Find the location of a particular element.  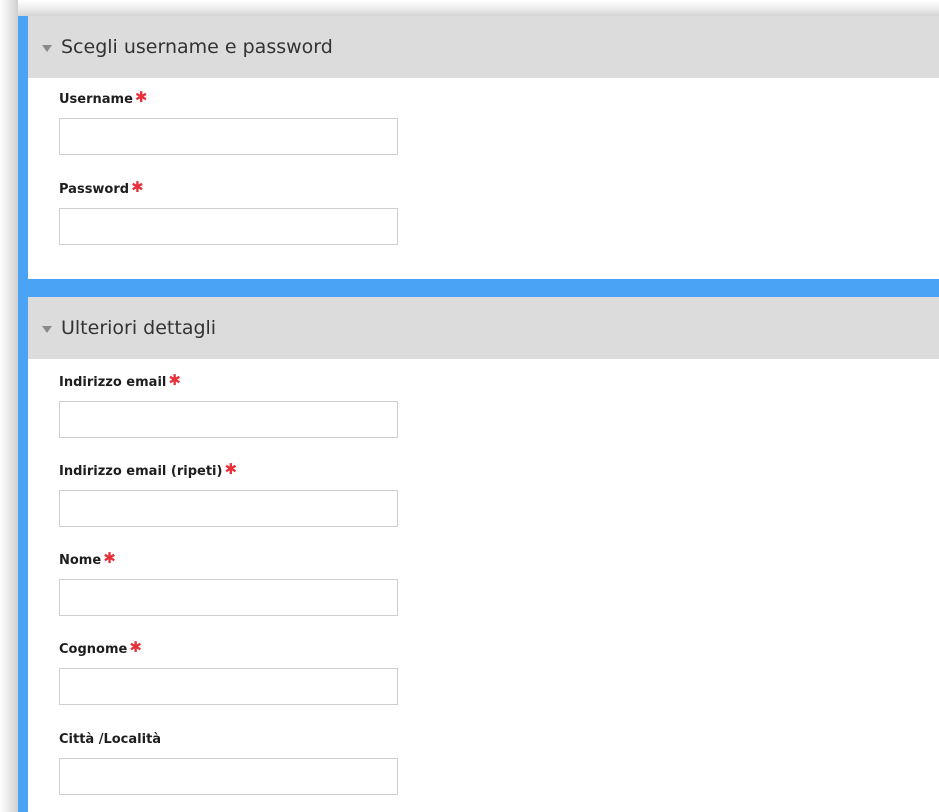

fieldset-header-username-password: Scegli username e password is located at coordinates (483, 47).